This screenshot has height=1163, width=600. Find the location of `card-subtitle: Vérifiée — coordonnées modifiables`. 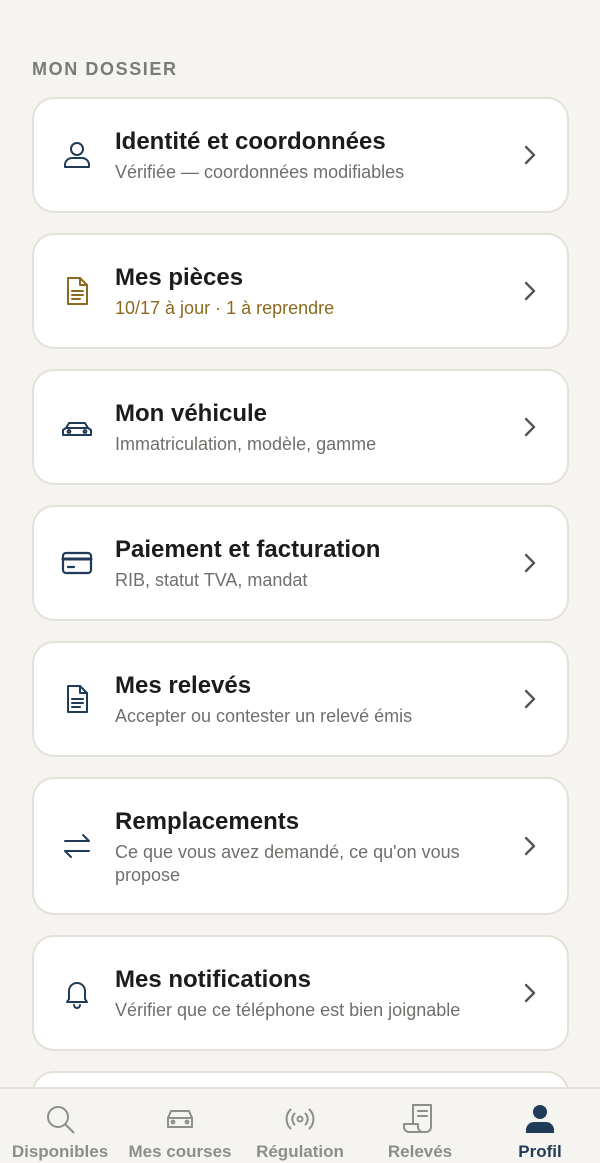

card-subtitle: Vérifiée — coordonnées modifiables is located at coordinates (260, 172).